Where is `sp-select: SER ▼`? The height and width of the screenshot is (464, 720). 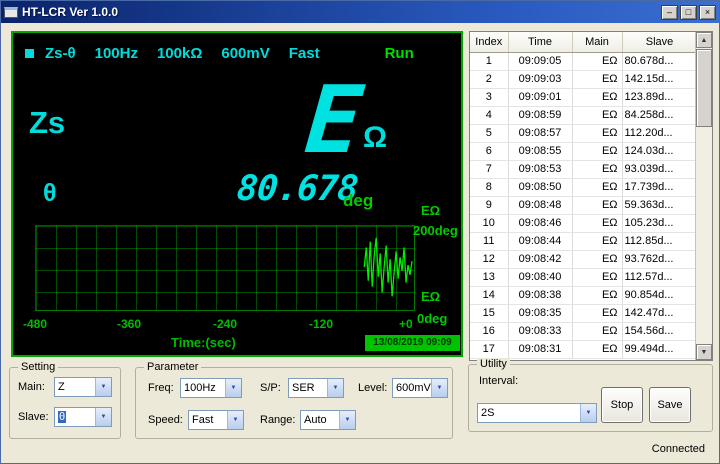 sp-select: SER ▼ is located at coordinates (316, 388).